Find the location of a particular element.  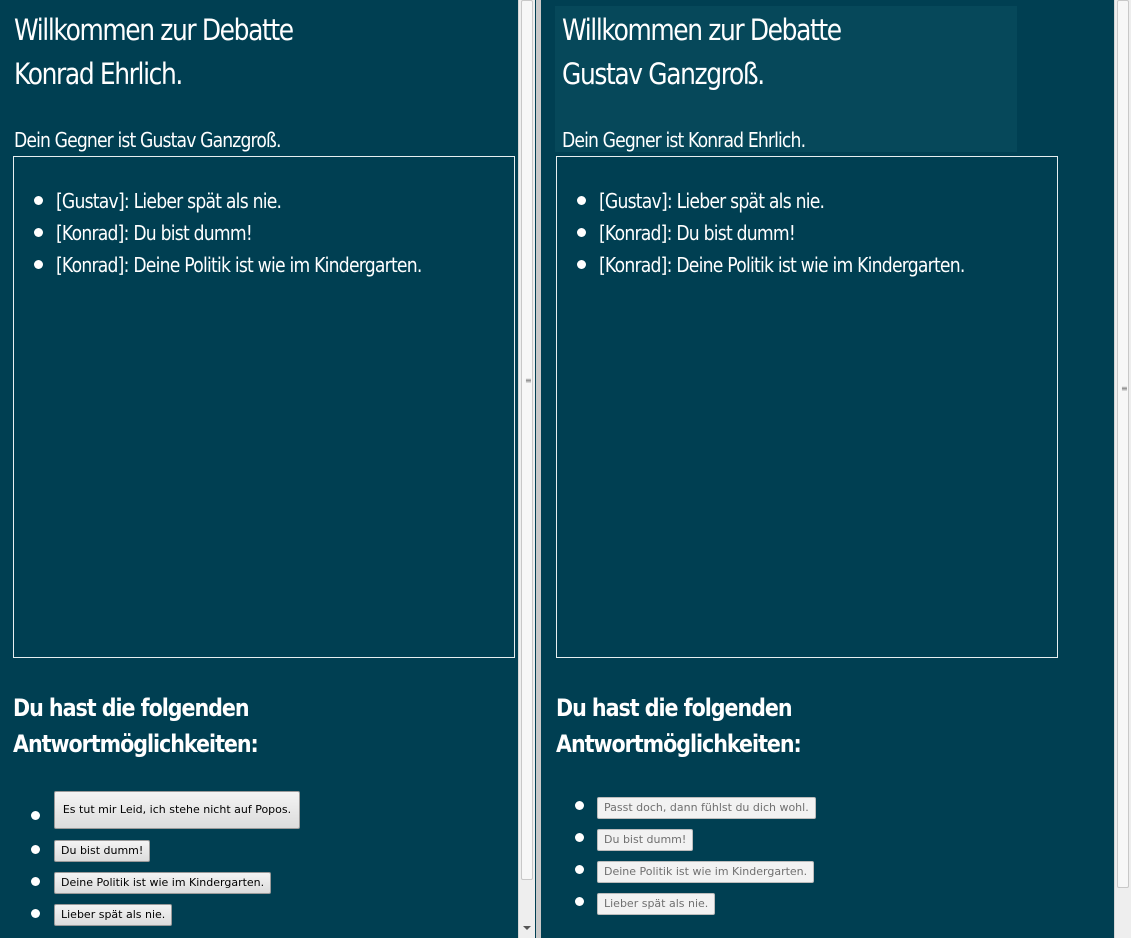

scroll-down-arrow-icon is located at coordinates (527, 928).